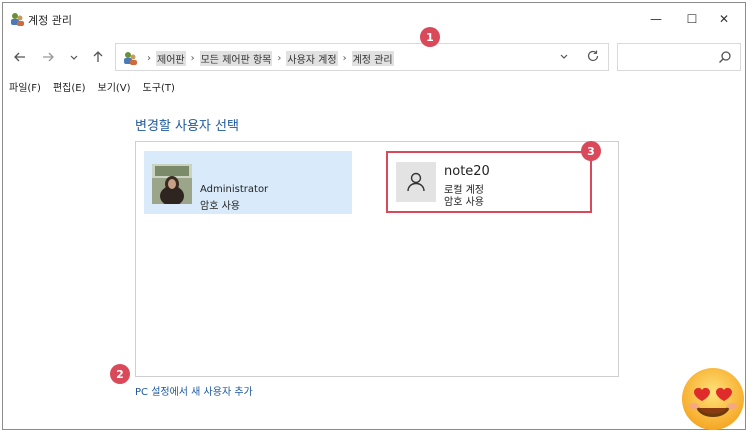 The width and height of the screenshot is (754, 436). What do you see at coordinates (374, 19) in the screenshot?
I see `title-bar: 계정 관리 — ☐ ✕` at bounding box center [374, 19].